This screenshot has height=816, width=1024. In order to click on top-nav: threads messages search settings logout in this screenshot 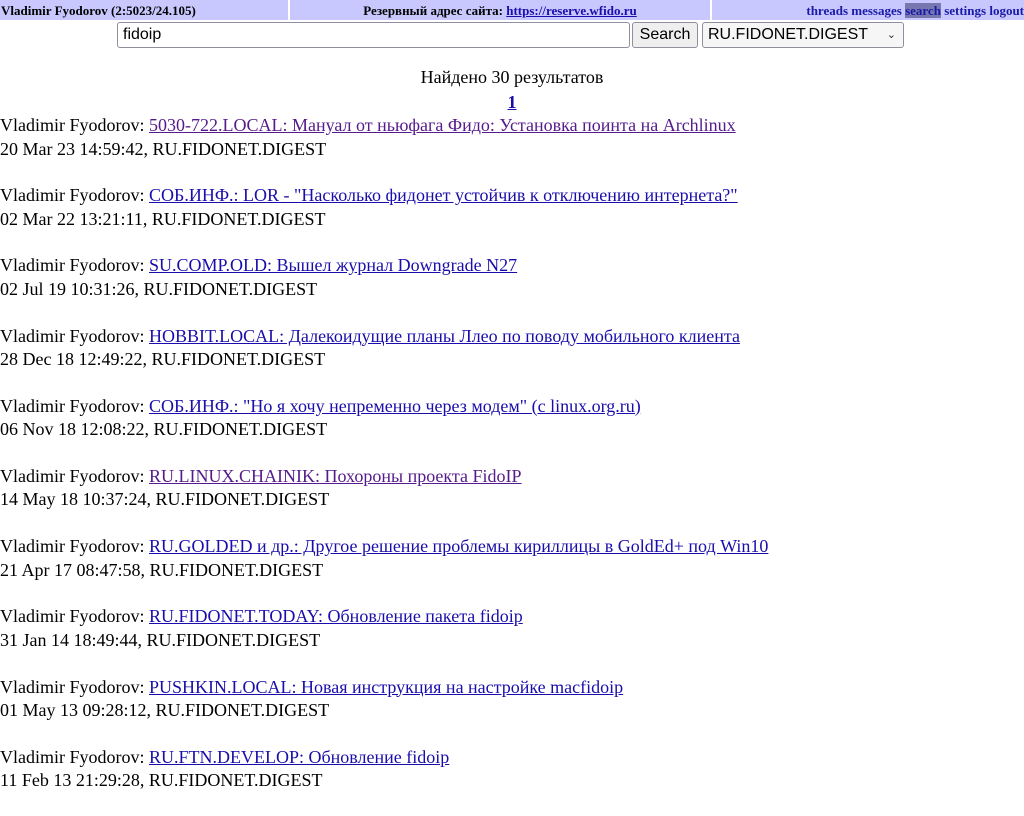, I will do `click(868, 10)`.